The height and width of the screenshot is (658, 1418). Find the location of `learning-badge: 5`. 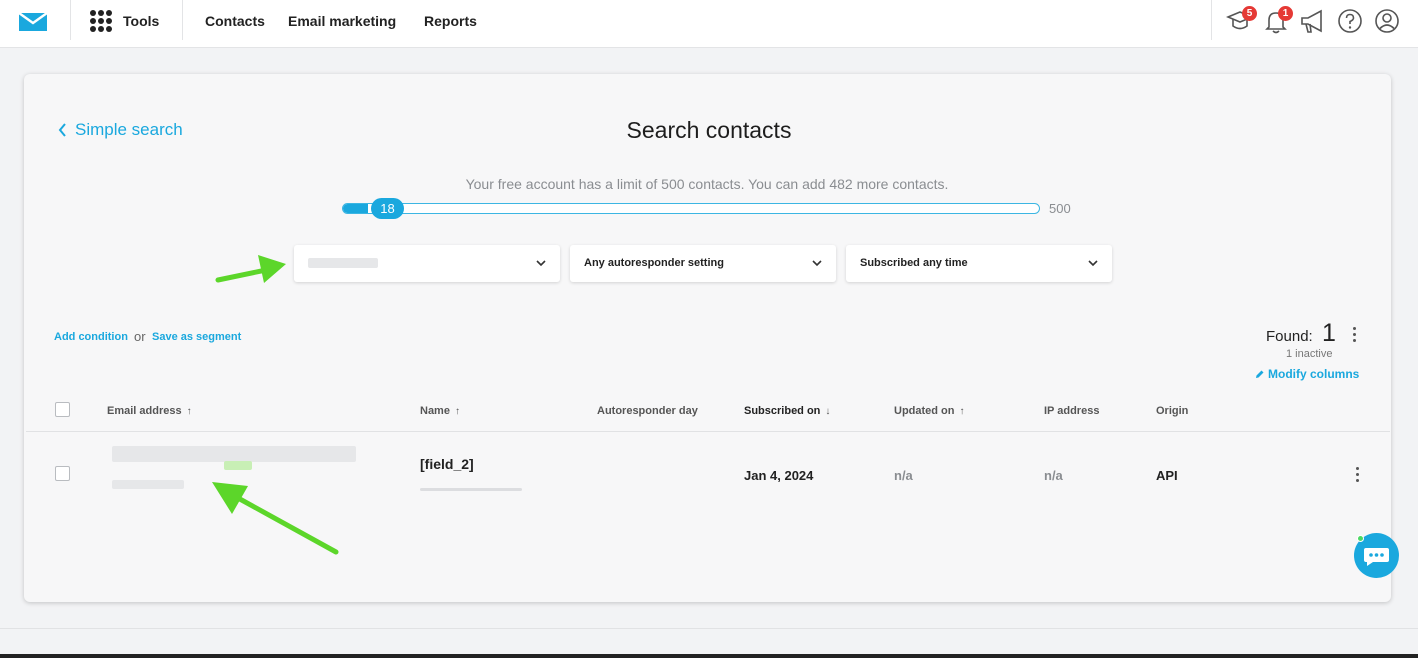

learning-badge: 5 is located at coordinates (1249, 13).